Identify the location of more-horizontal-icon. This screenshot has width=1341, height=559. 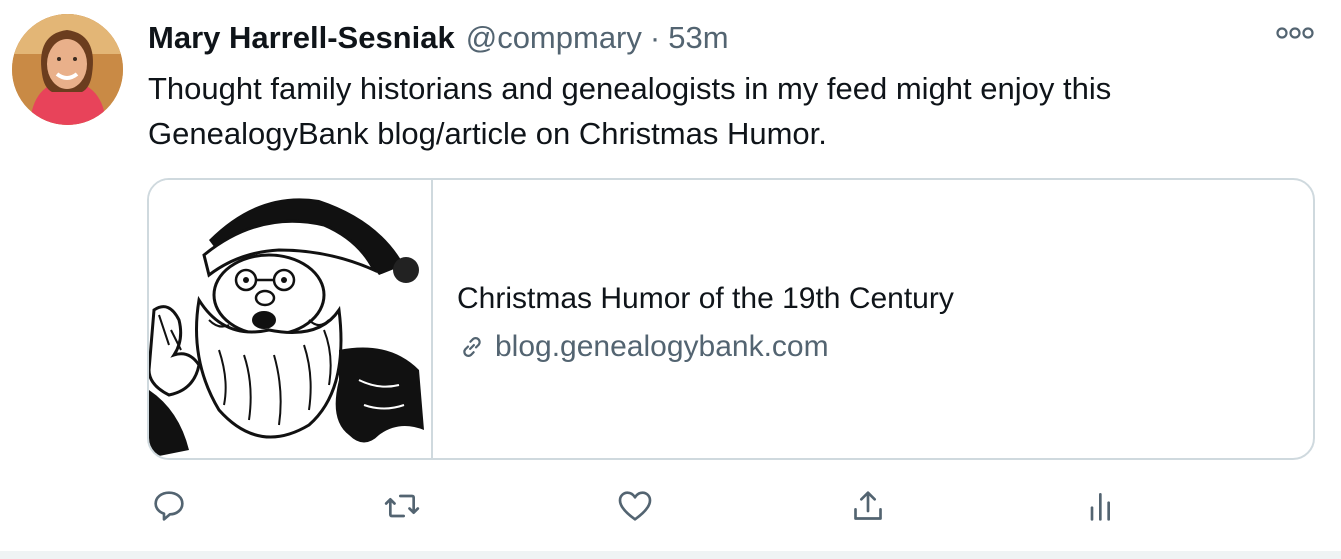
(1295, 35).